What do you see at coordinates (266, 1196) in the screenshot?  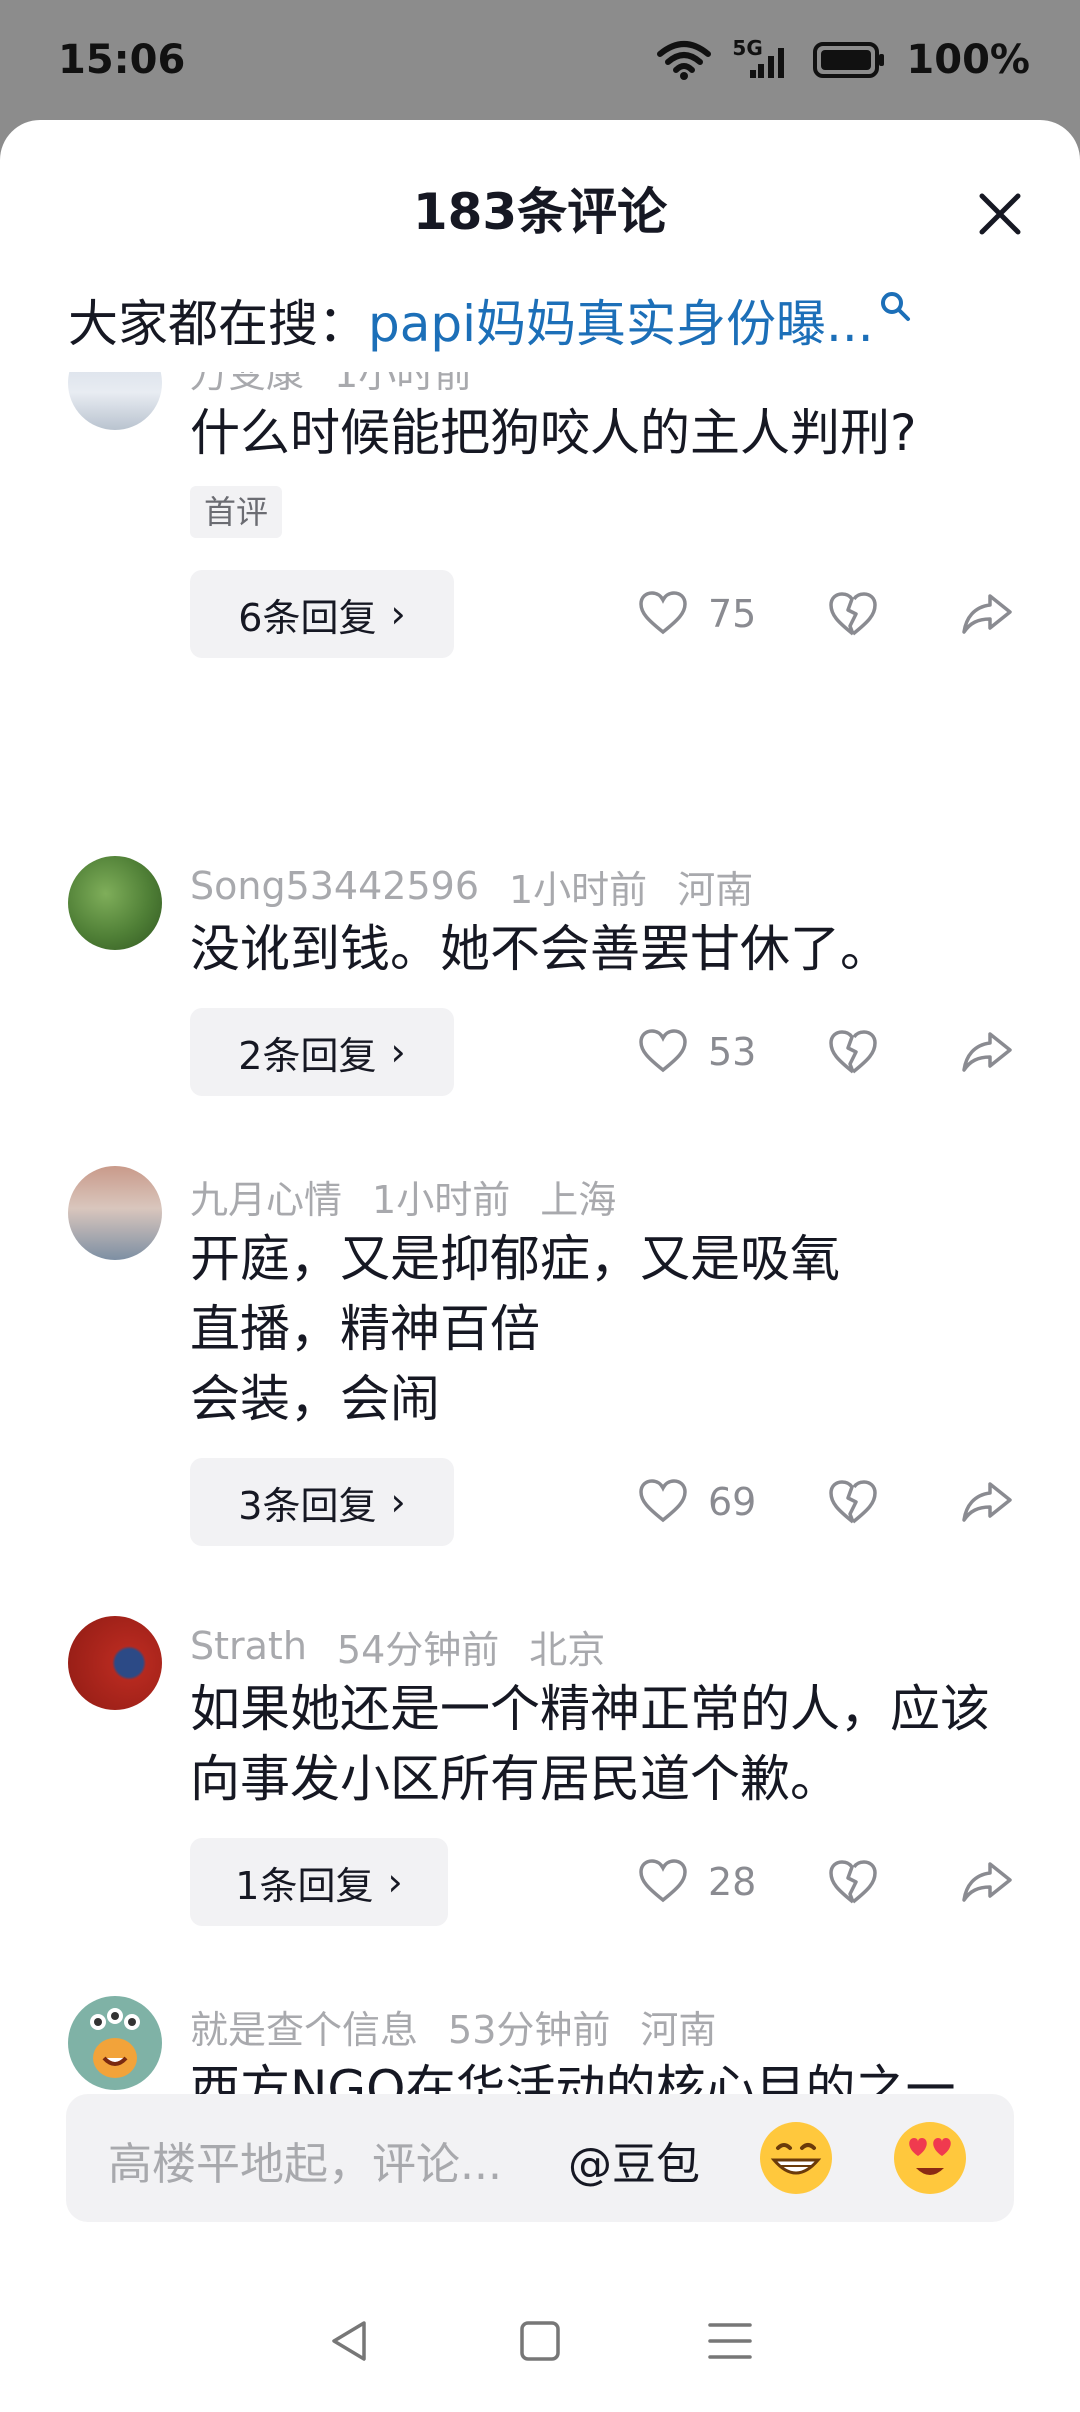 I see `comment-username: 九月心情` at bounding box center [266, 1196].